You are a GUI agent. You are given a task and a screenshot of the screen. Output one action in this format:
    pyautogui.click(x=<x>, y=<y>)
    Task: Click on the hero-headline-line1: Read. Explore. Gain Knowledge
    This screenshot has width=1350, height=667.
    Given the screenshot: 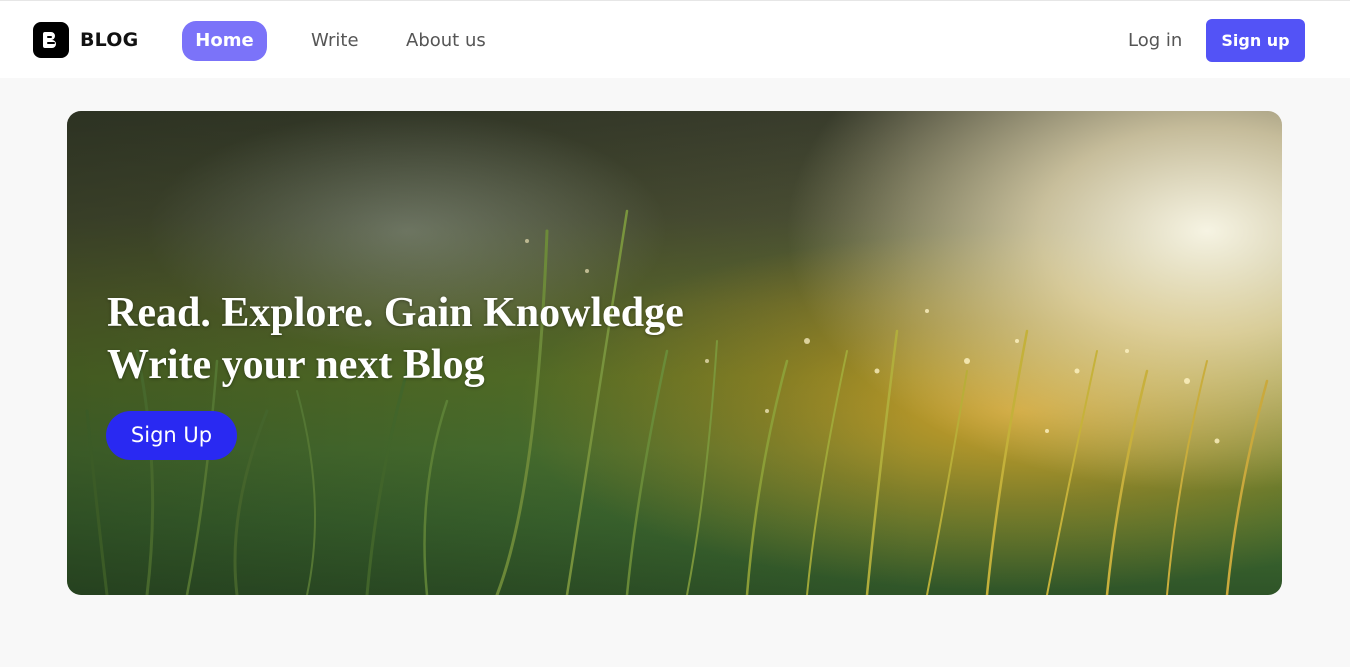 What is the action you would take?
    pyautogui.click(x=395, y=313)
    